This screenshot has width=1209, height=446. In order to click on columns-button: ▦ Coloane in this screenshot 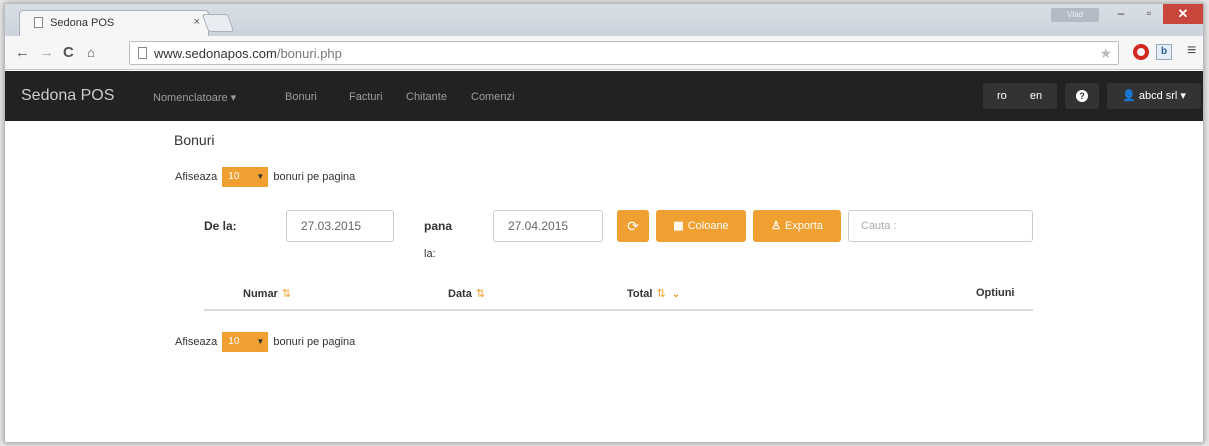, I will do `click(701, 226)`.